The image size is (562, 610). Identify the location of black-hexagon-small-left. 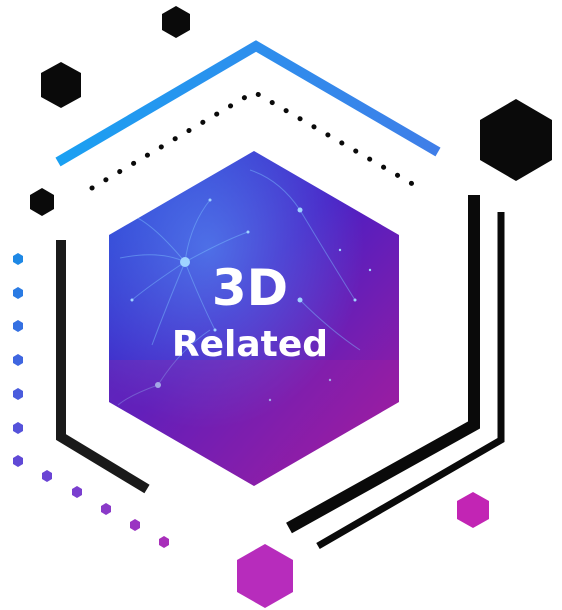
(42, 202).